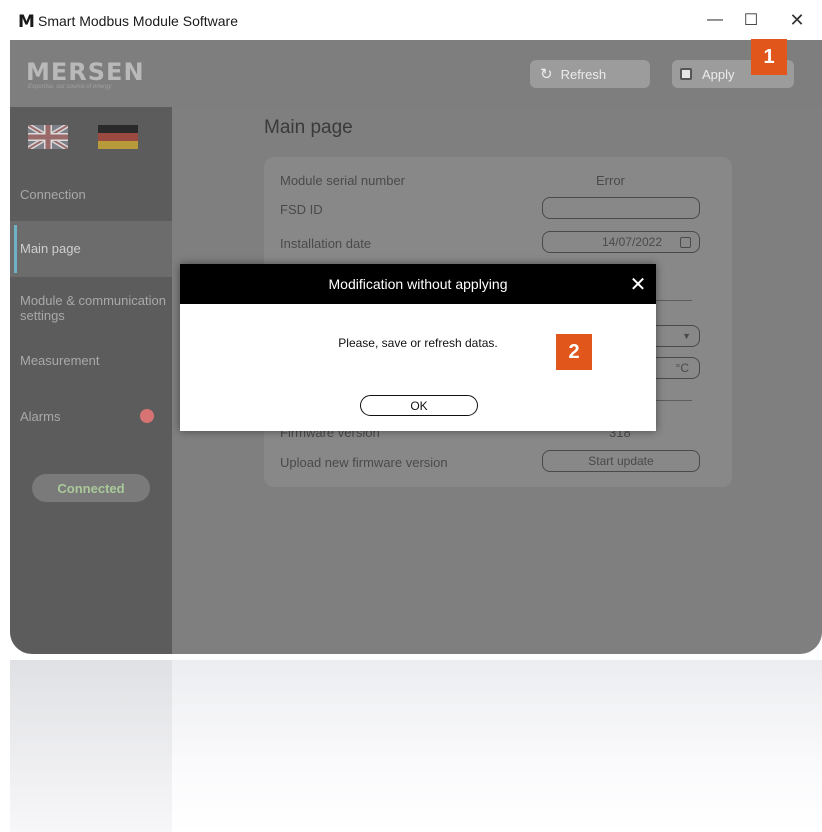 This screenshot has height=832, width=822. Describe the element at coordinates (546, 74) in the screenshot. I see `refresh-icon: ↻` at that location.